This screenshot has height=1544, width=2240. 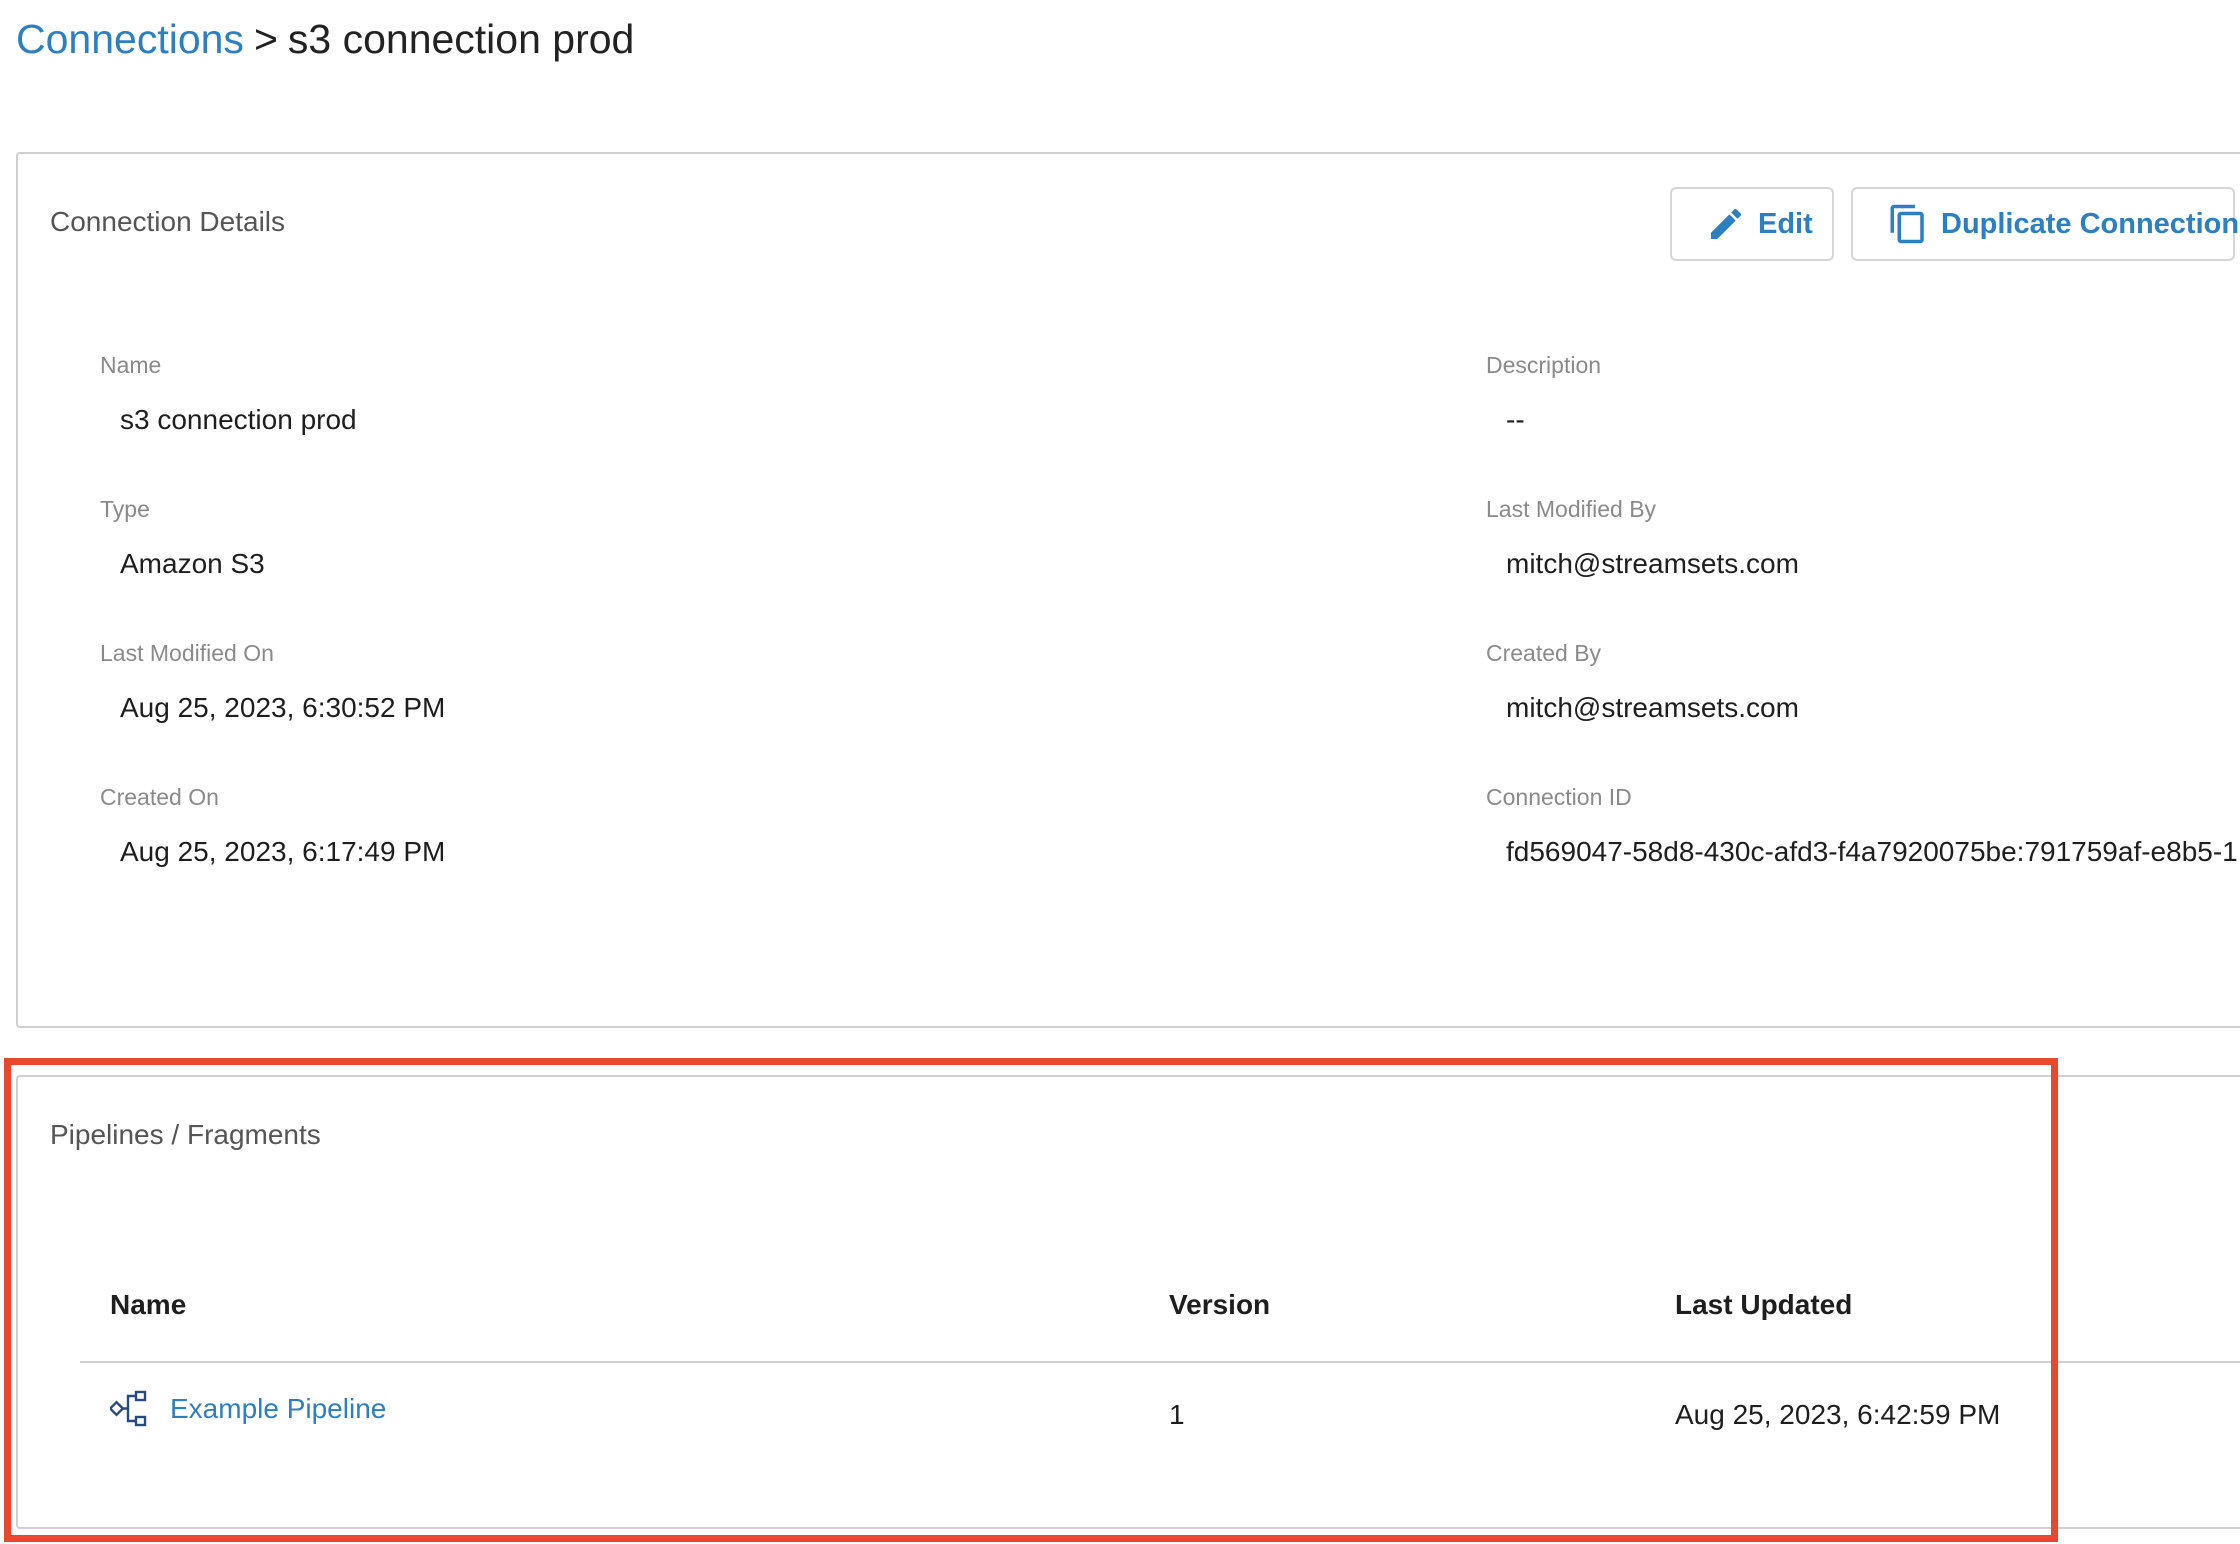 I want to click on pipeline-icon, so click(x=129, y=1409).